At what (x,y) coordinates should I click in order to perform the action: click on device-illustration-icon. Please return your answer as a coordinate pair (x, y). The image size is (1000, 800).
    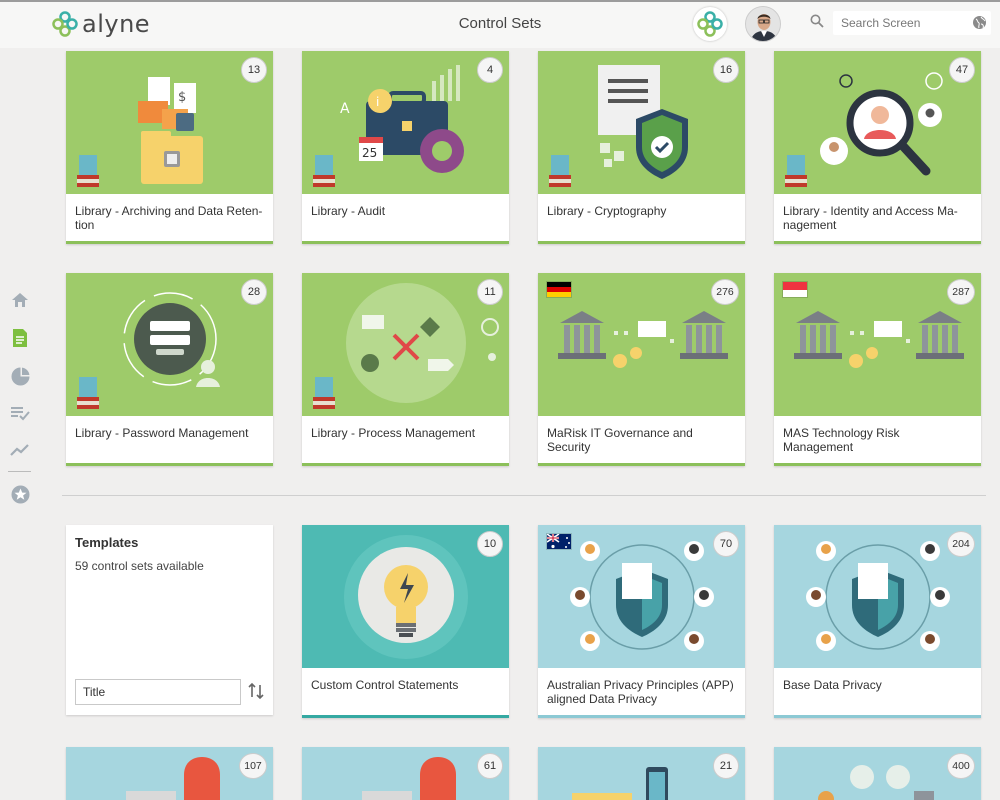
    Looking at the image, I should click on (620, 783).